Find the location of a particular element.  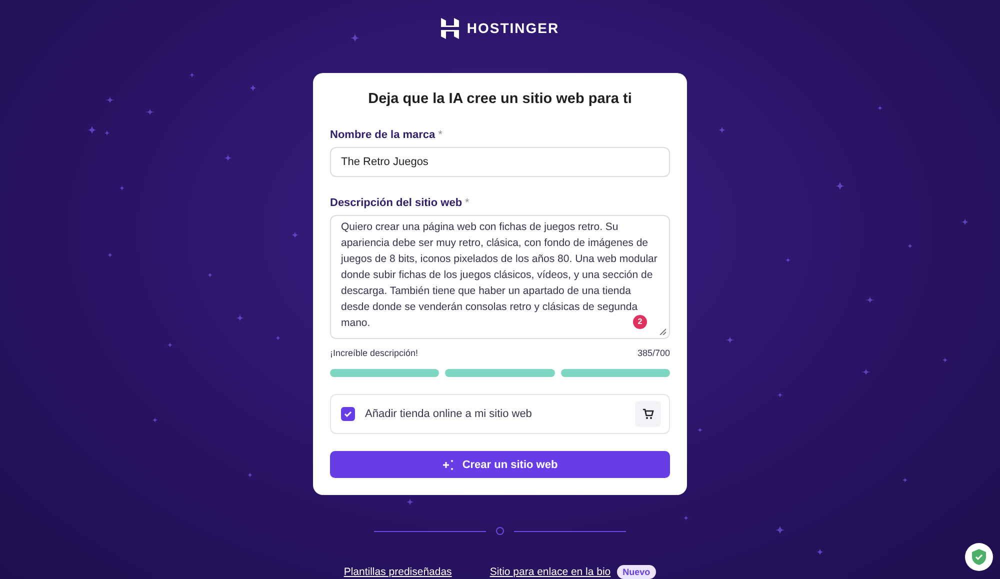

issue-count-badge: 2 is located at coordinates (640, 322).